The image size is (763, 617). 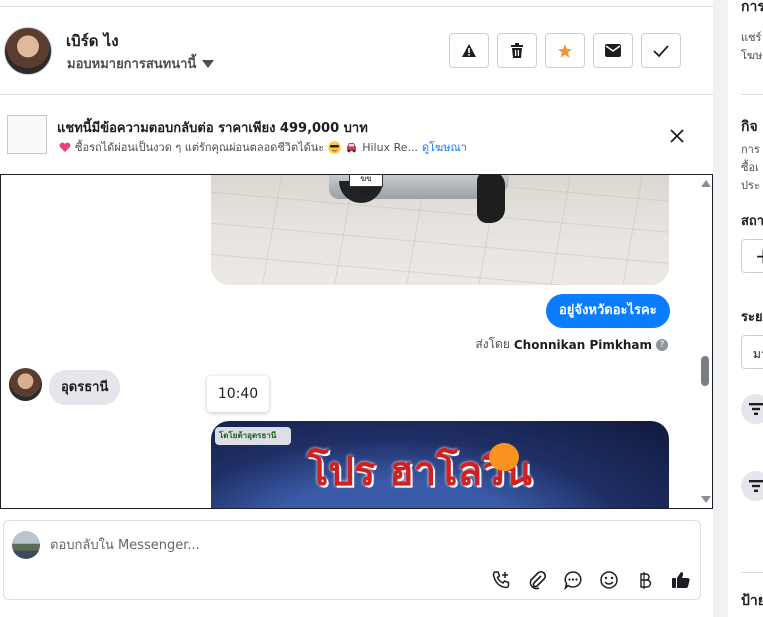 I want to click on panel-text-a: แชร์, so click(x=751, y=37).